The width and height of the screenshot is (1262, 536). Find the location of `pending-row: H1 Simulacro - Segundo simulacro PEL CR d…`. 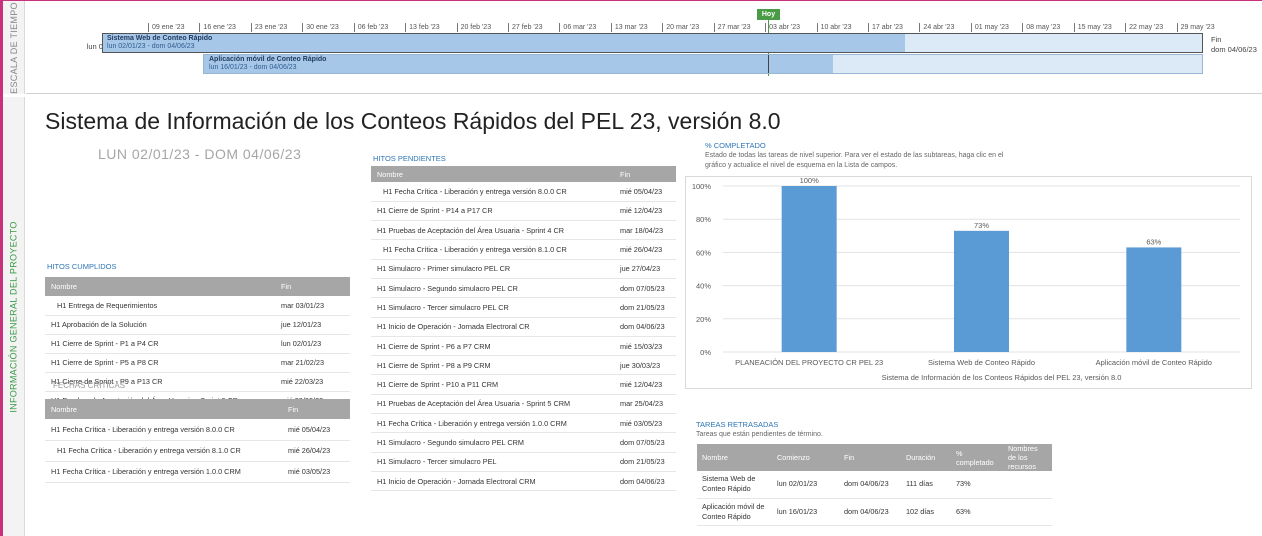

pending-row: H1 Simulacro - Segundo simulacro PEL CR d… is located at coordinates (523, 288).